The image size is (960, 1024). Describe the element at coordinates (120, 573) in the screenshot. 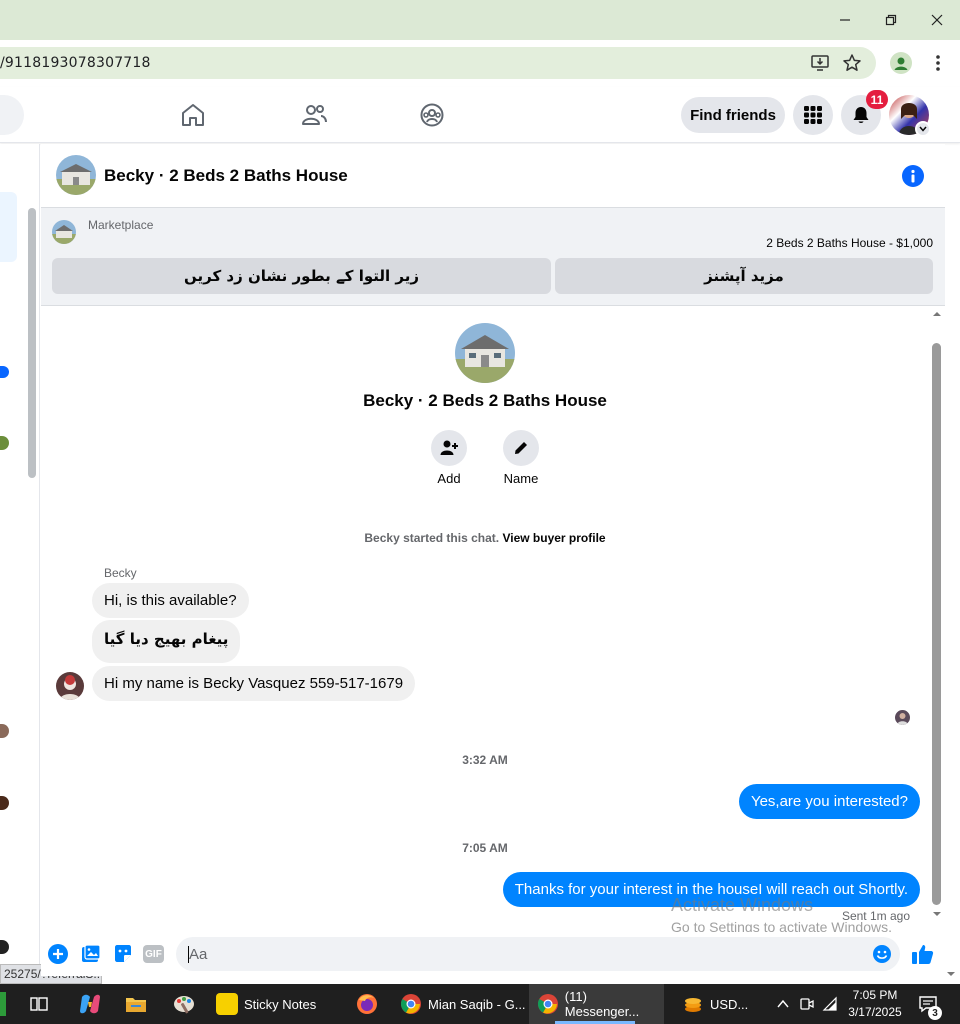

I see `sender-name: Becky` at that location.